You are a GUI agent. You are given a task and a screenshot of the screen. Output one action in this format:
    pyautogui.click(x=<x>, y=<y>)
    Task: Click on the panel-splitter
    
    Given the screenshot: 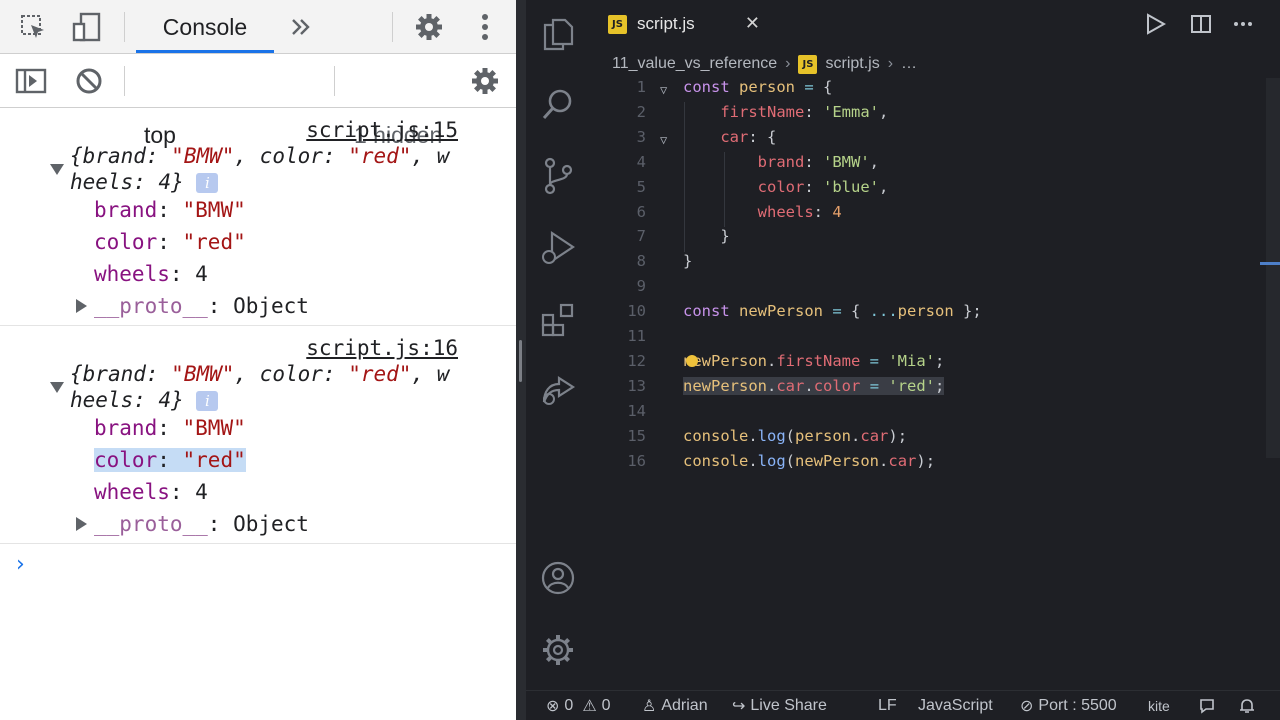 What is the action you would take?
    pyautogui.click(x=521, y=360)
    